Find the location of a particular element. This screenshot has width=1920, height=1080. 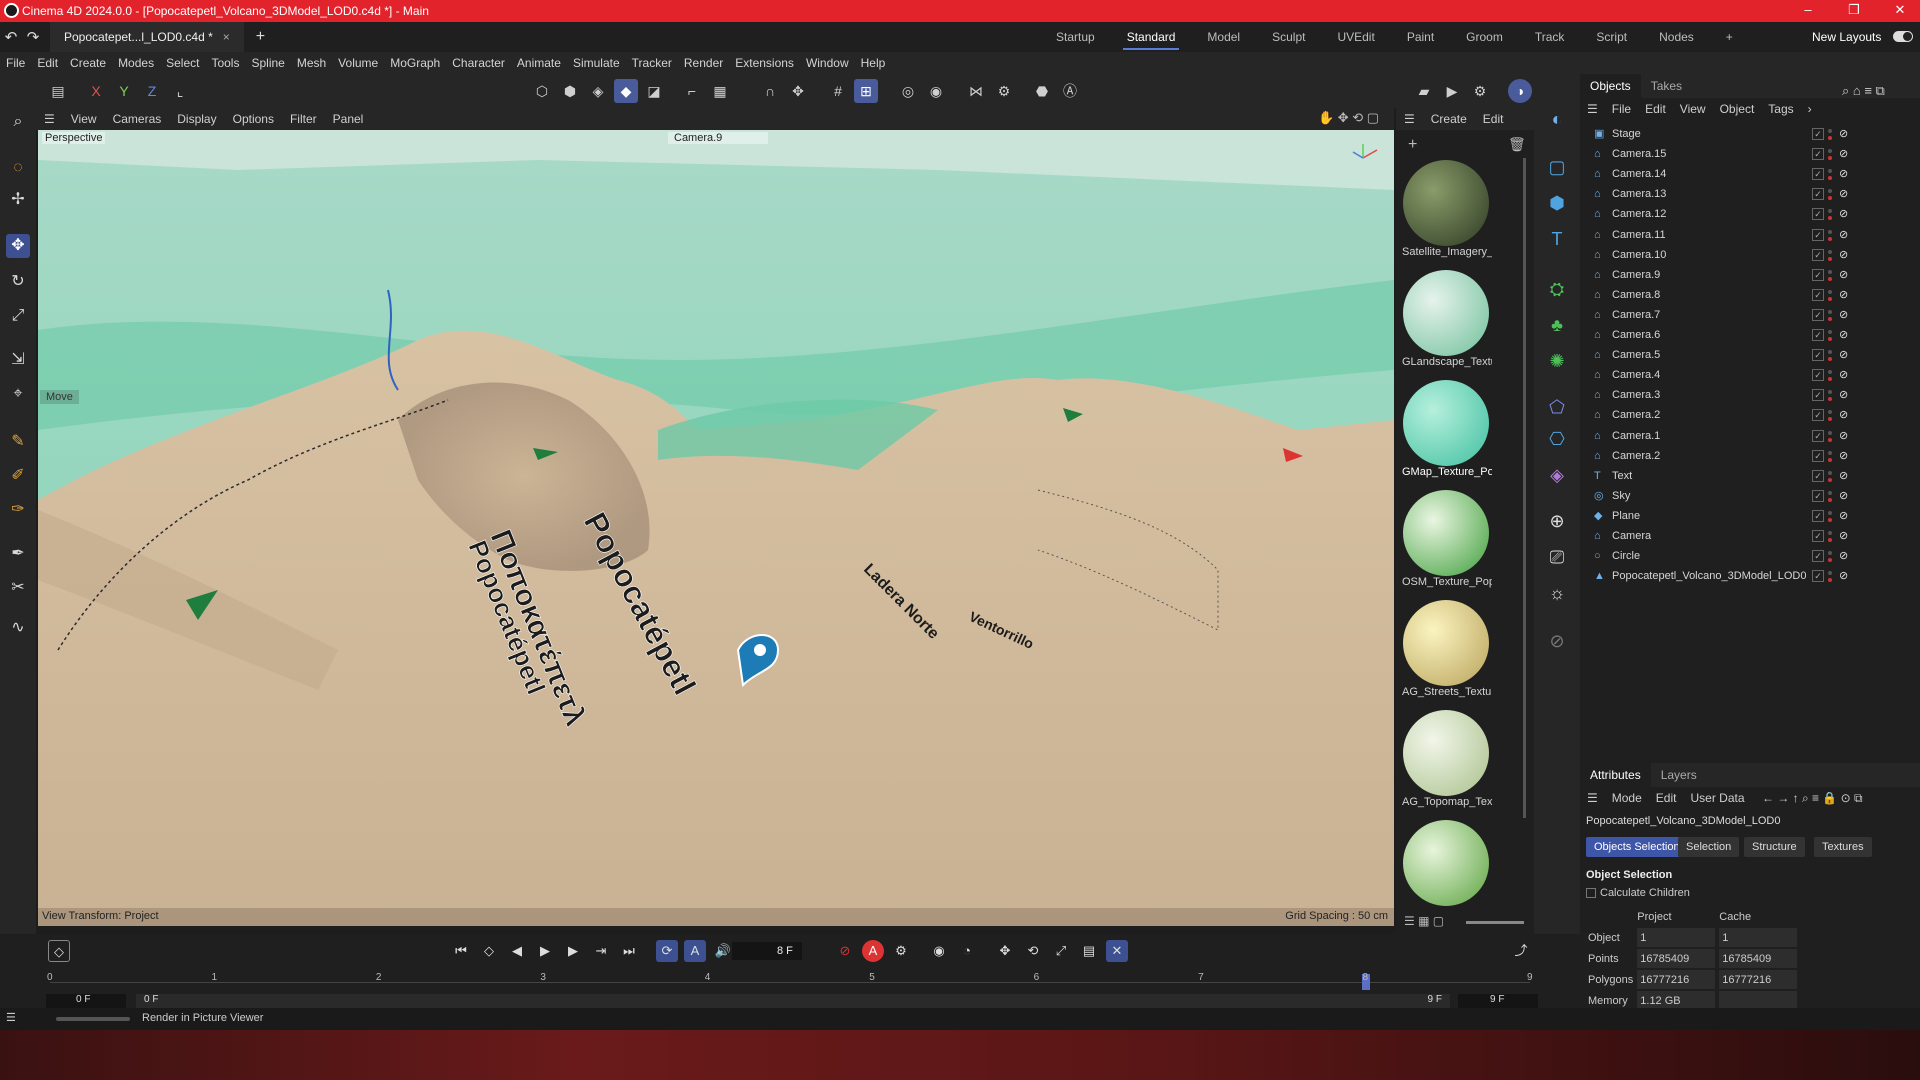

object-row: ⌂ Camera.12 ✓ ⊘ is located at coordinates (1750, 214).